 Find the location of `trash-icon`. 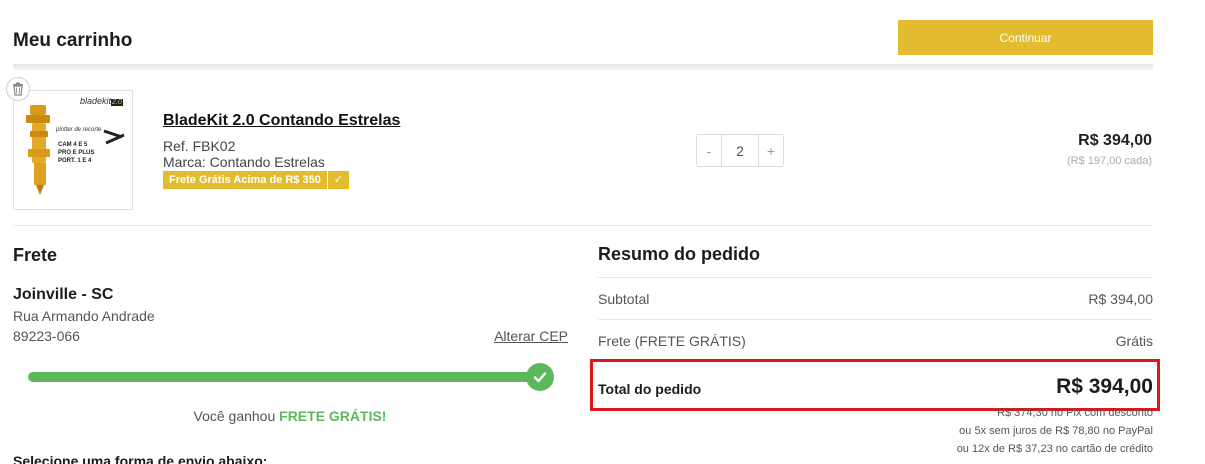

trash-icon is located at coordinates (18, 89).